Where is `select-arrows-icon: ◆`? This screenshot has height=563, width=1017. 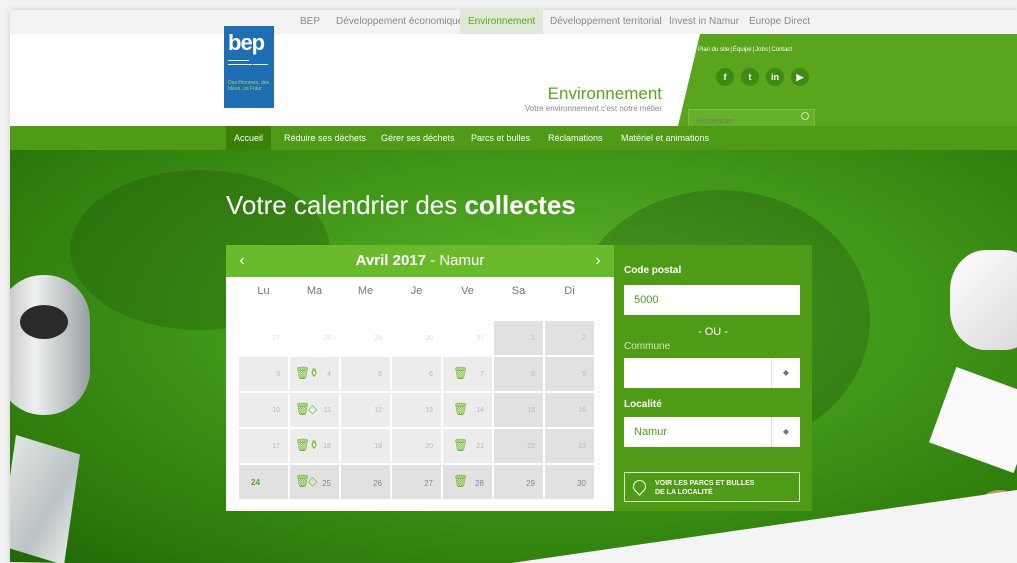 select-arrows-icon: ◆ is located at coordinates (785, 373).